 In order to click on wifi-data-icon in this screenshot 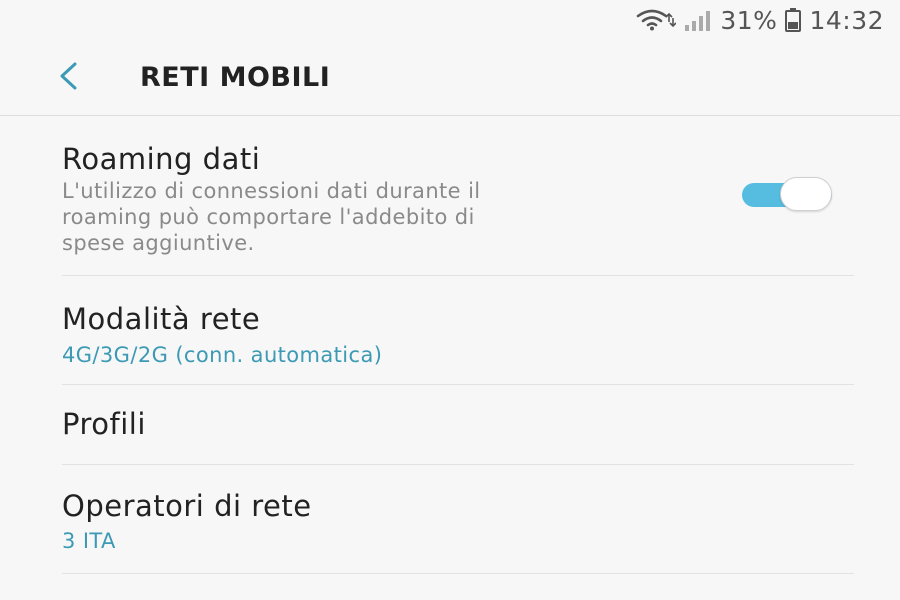, I will do `click(656, 20)`.